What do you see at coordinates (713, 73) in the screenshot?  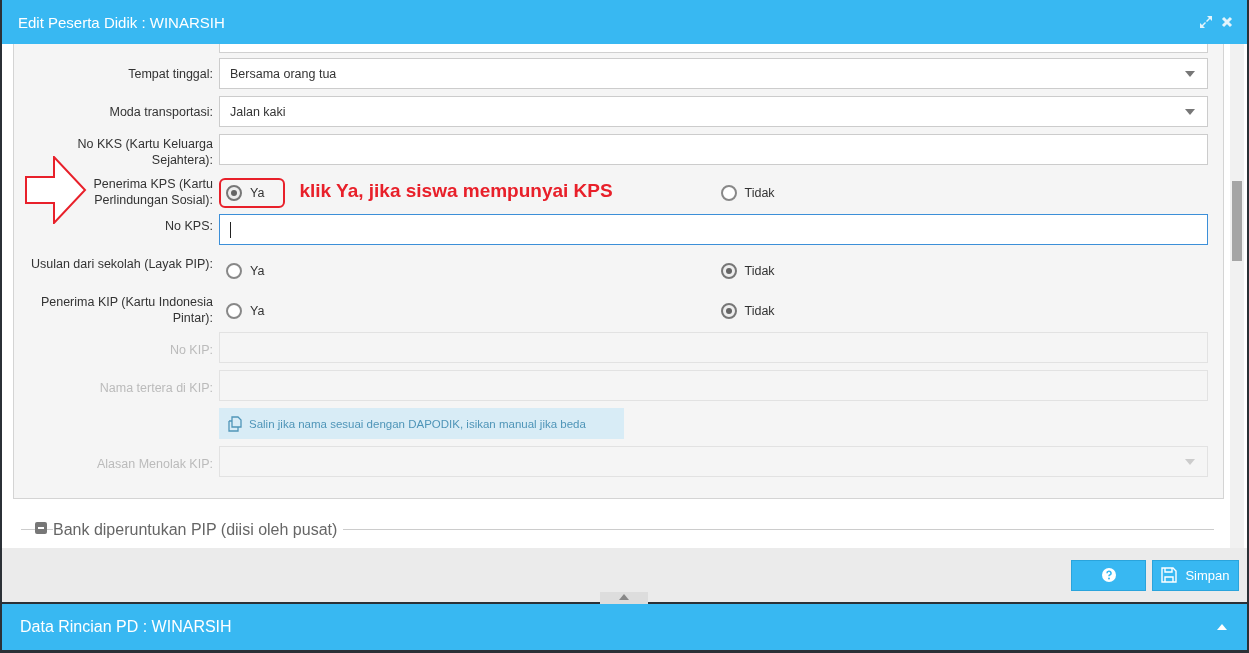 I see `dropdown-field: Bersama orang tua` at bounding box center [713, 73].